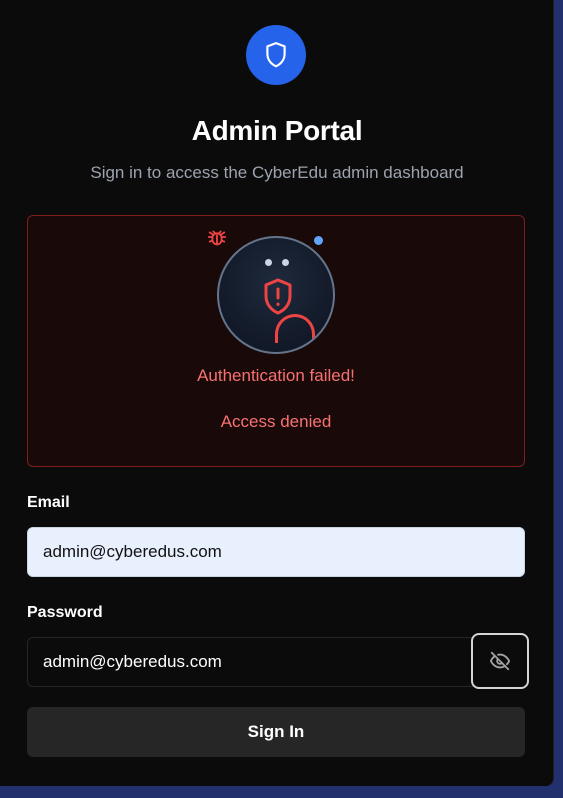 The width and height of the screenshot is (563, 798). Describe the element at coordinates (276, 295) in the screenshot. I see `security-avatar` at that location.